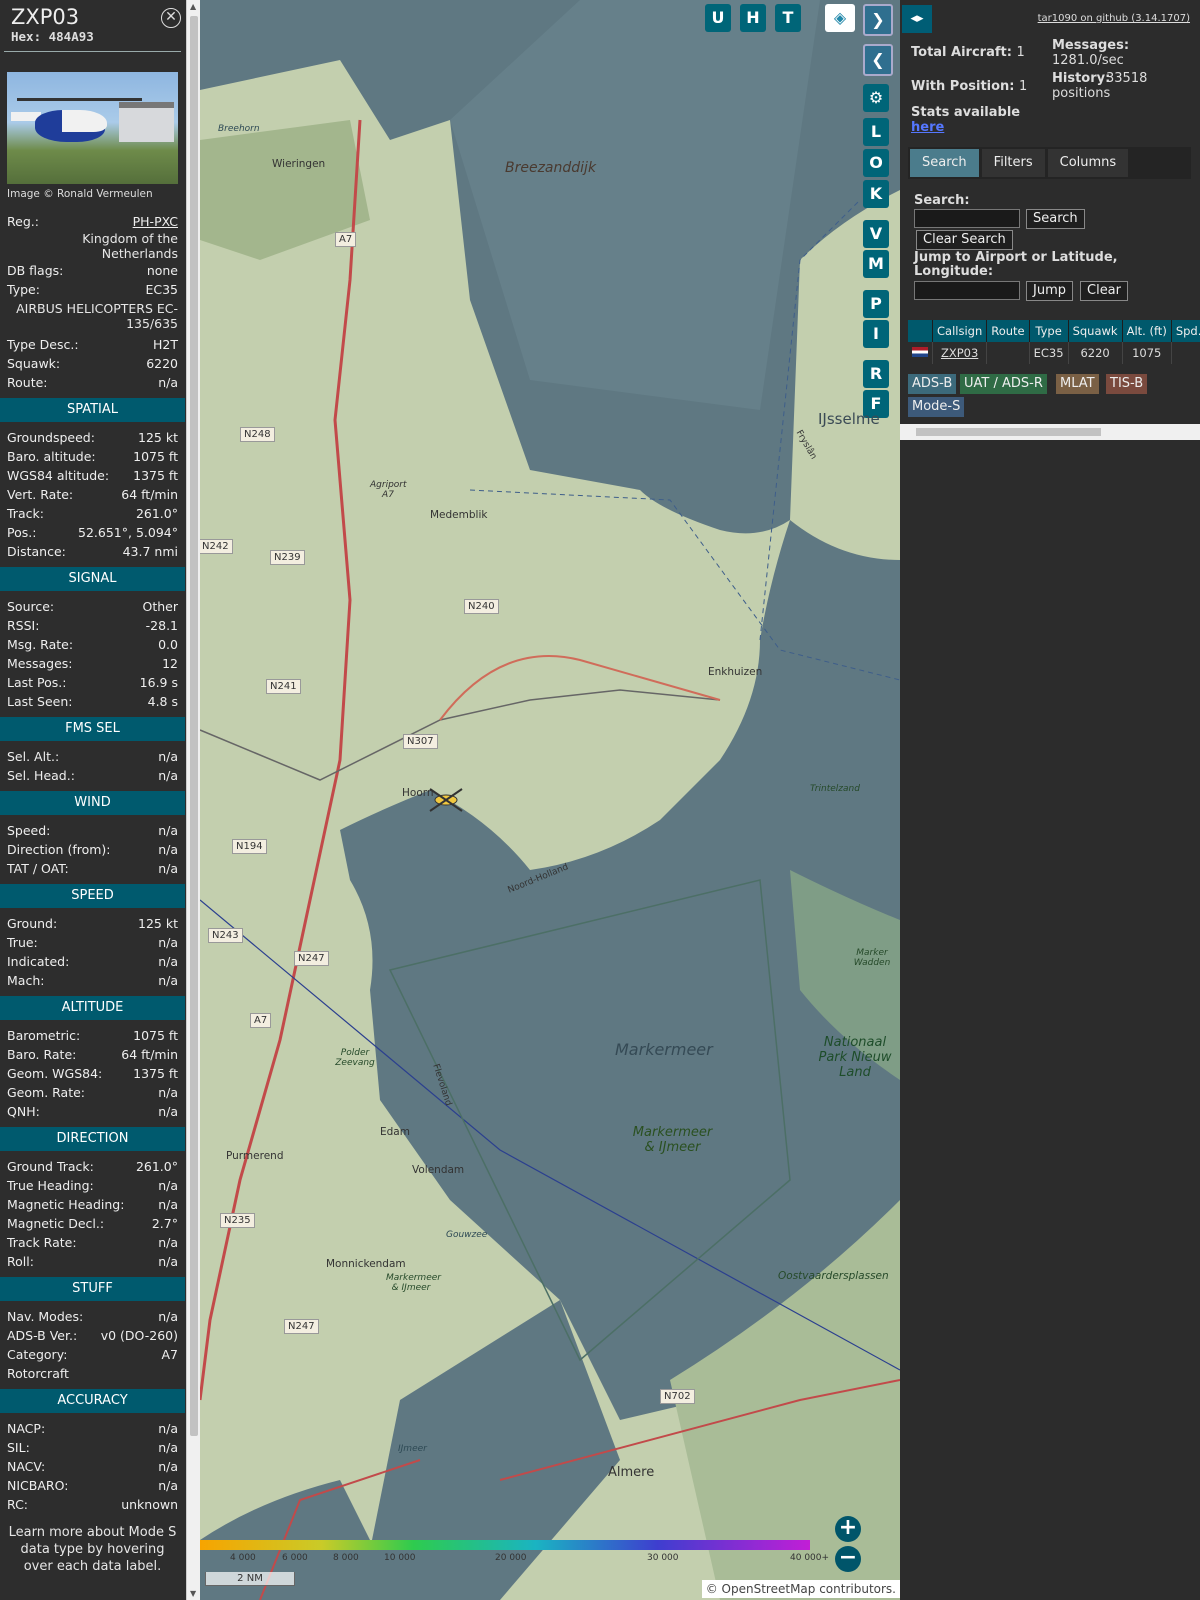 The width and height of the screenshot is (1200, 1600). Describe the element at coordinates (964, 240) in the screenshot. I see `clear-search-button: Clear Search` at that location.